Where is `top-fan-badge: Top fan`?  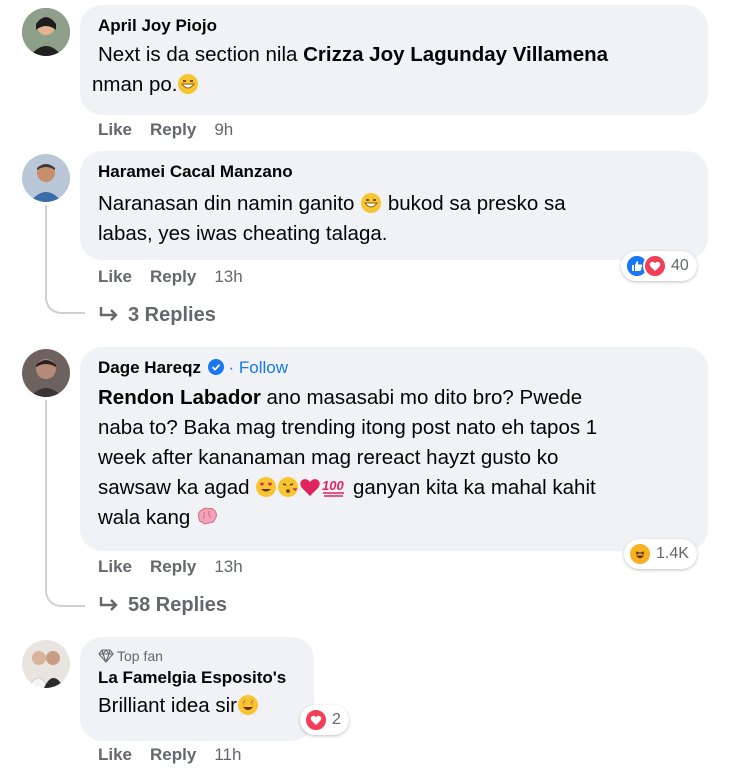
top-fan-badge: Top fan is located at coordinates (197, 656).